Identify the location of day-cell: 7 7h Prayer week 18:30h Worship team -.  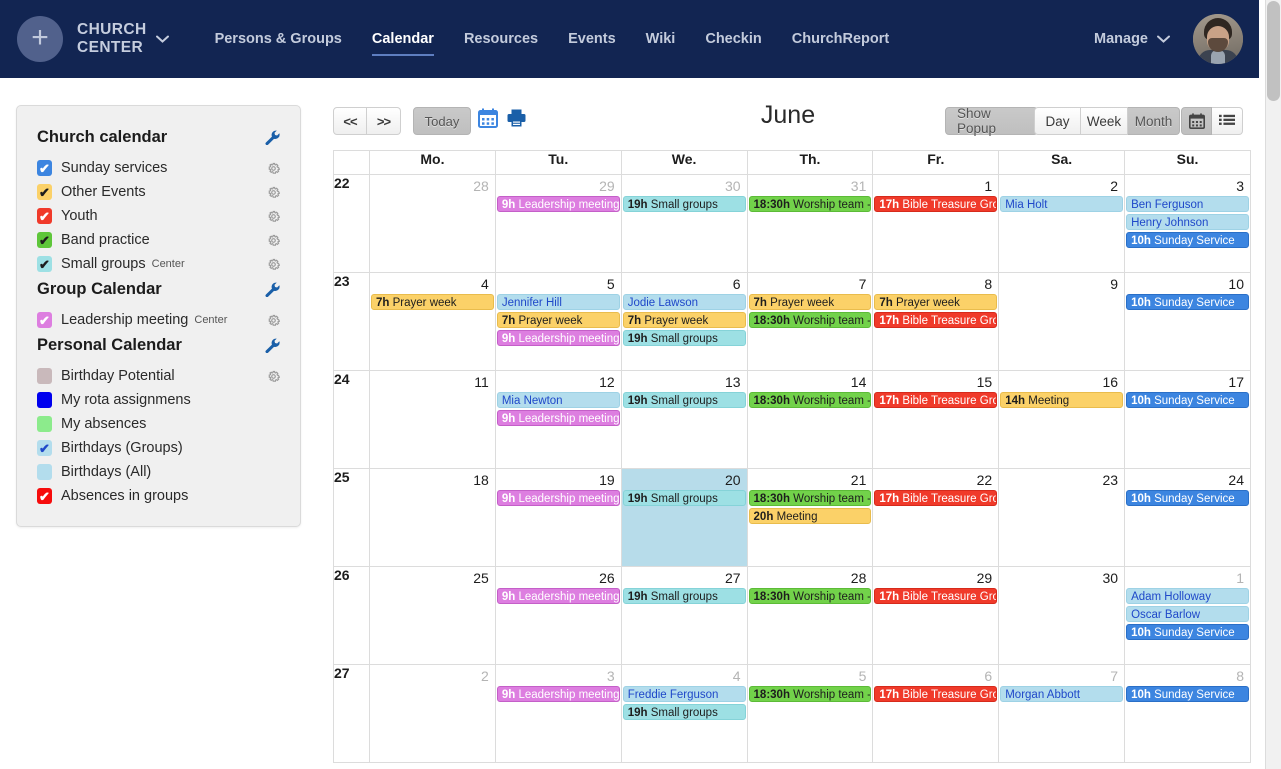
(810, 321).